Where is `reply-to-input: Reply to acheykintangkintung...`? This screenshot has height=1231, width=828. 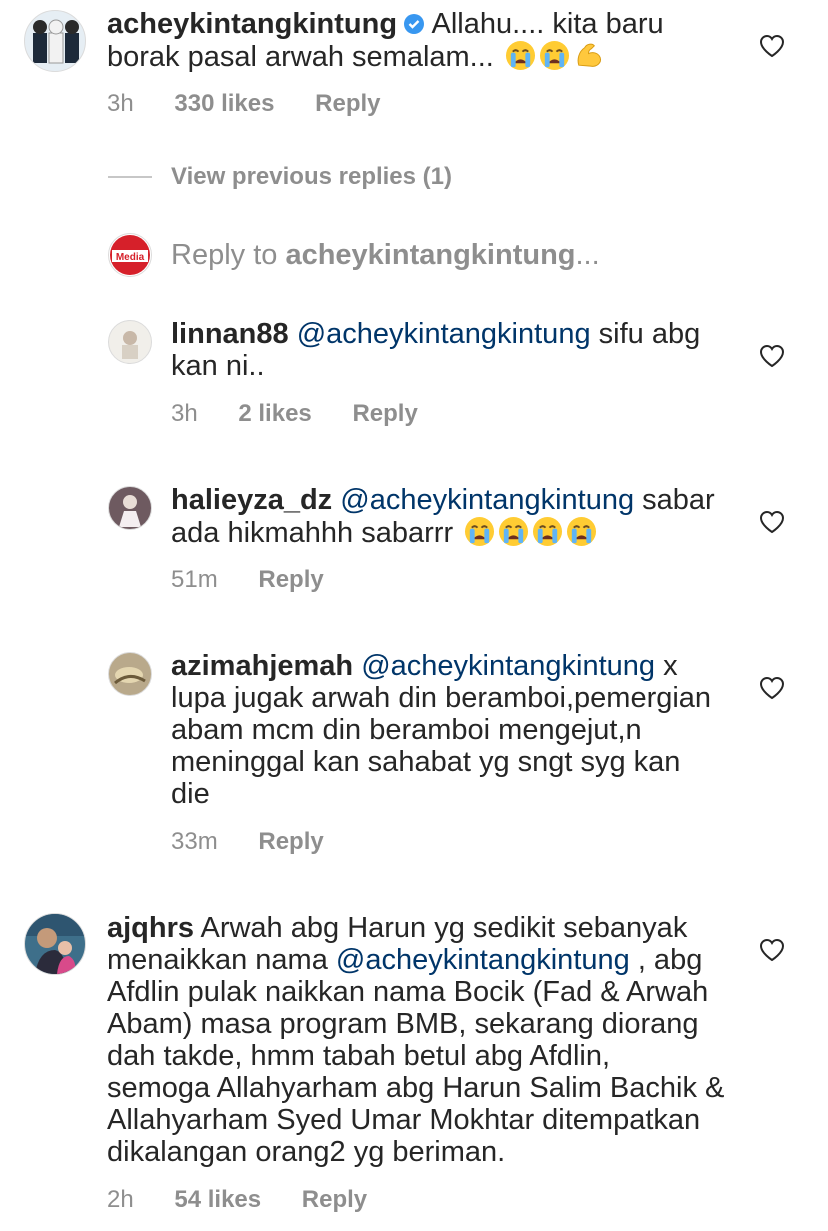 reply-to-input: Reply to acheykintangkintung... is located at coordinates (385, 255).